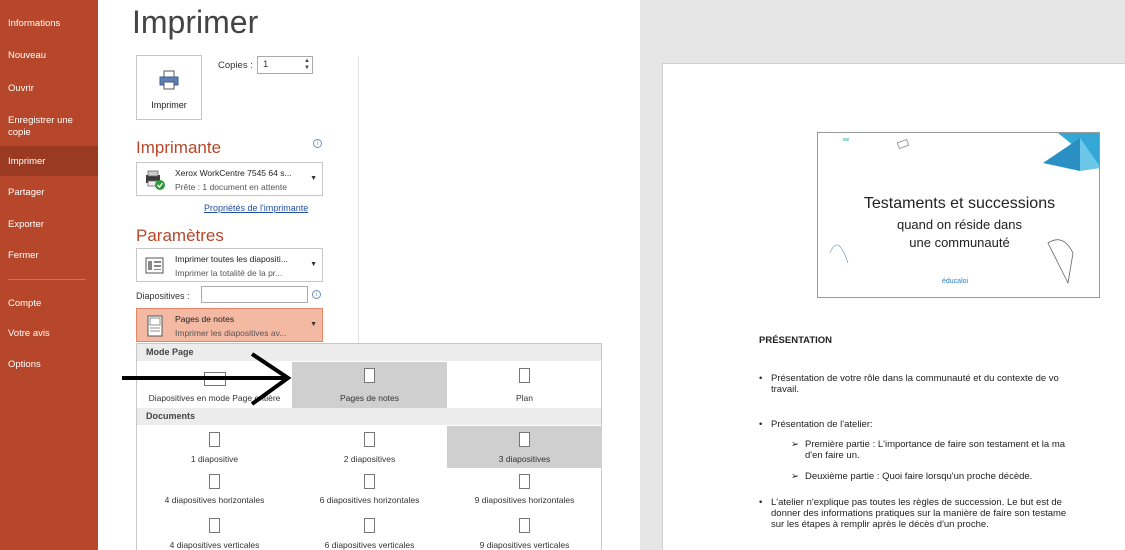 This screenshot has width=1125, height=550. I want to click on layout-6-vertical: 6 diapositives verticales, so click(369, 532).